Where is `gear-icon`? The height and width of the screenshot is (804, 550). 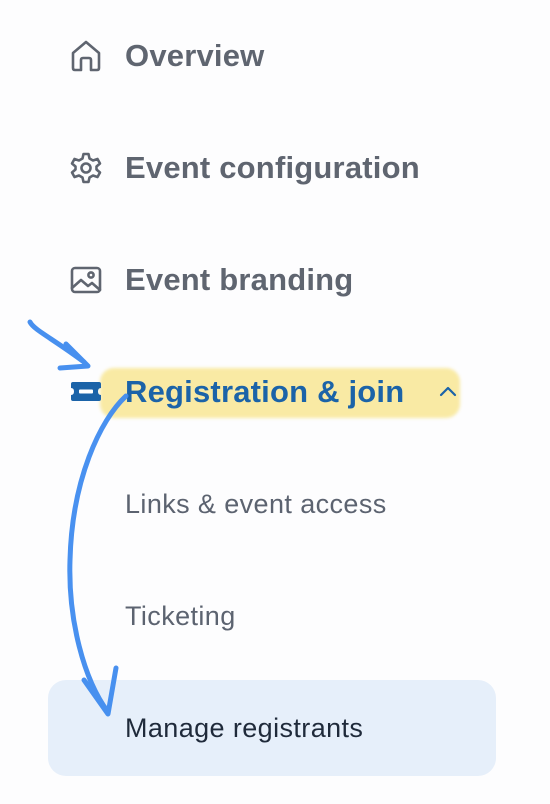
gear-icon is located at coordinates (86, 168).